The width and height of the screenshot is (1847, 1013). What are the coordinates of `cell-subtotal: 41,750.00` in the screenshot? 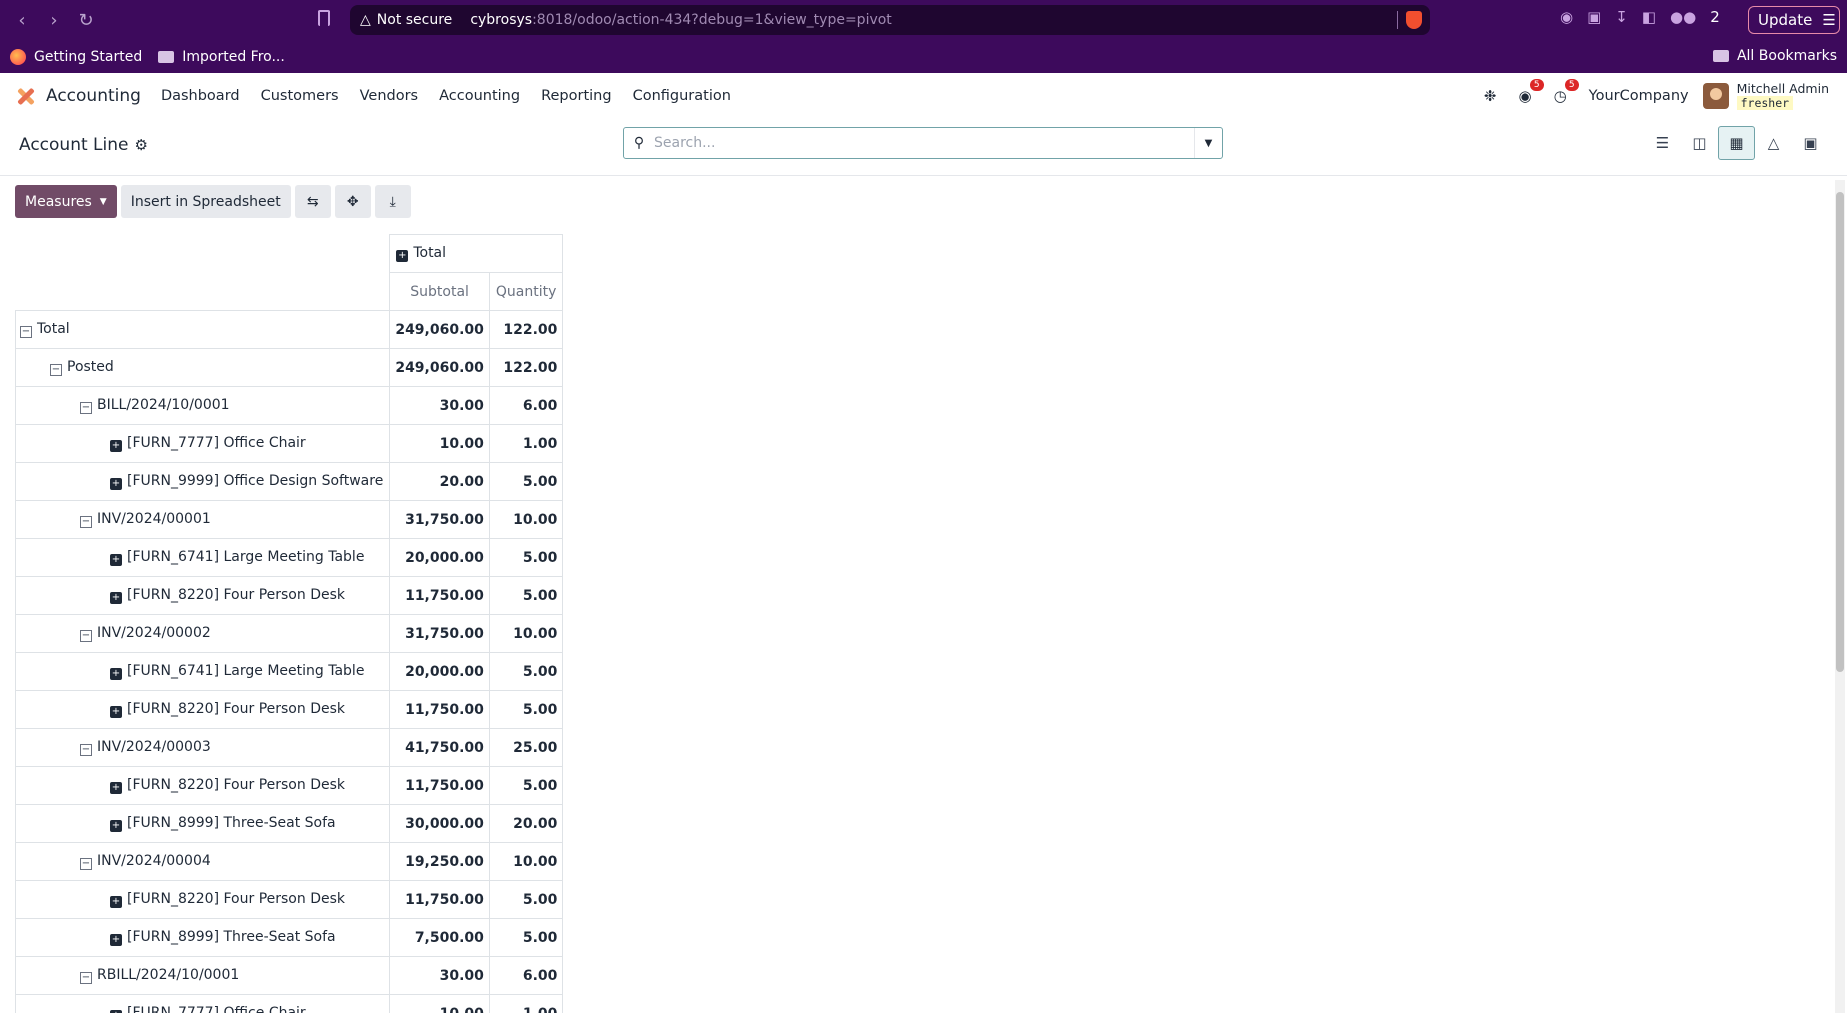 It's located at (439, 747).